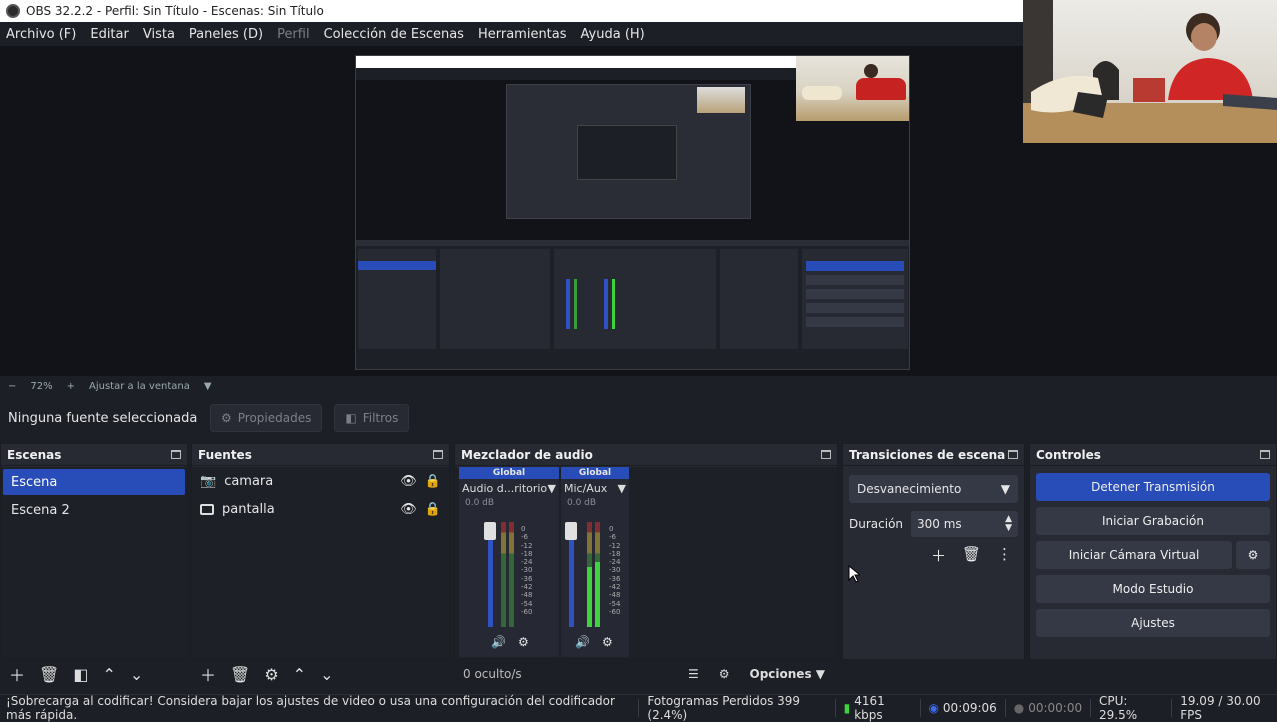  What do you see at coordinates (320, 481) in the screenshot?
I see `source-item: 📷 camara 👁 🔒` at bounding box center [320, 481].